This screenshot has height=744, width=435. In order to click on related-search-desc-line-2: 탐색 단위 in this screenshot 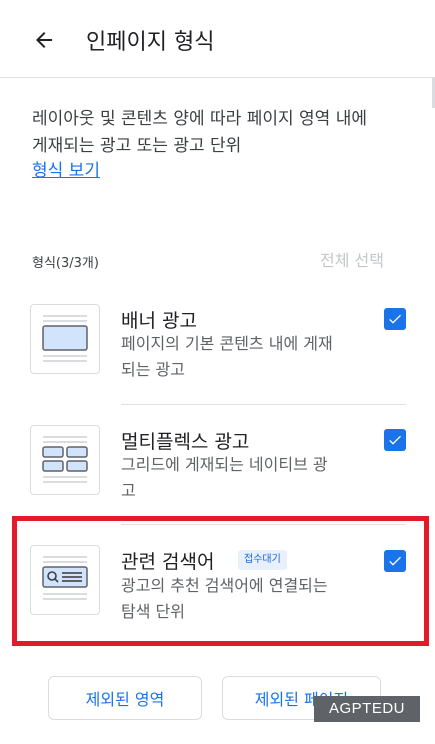, I will do `click(153, 611)`.